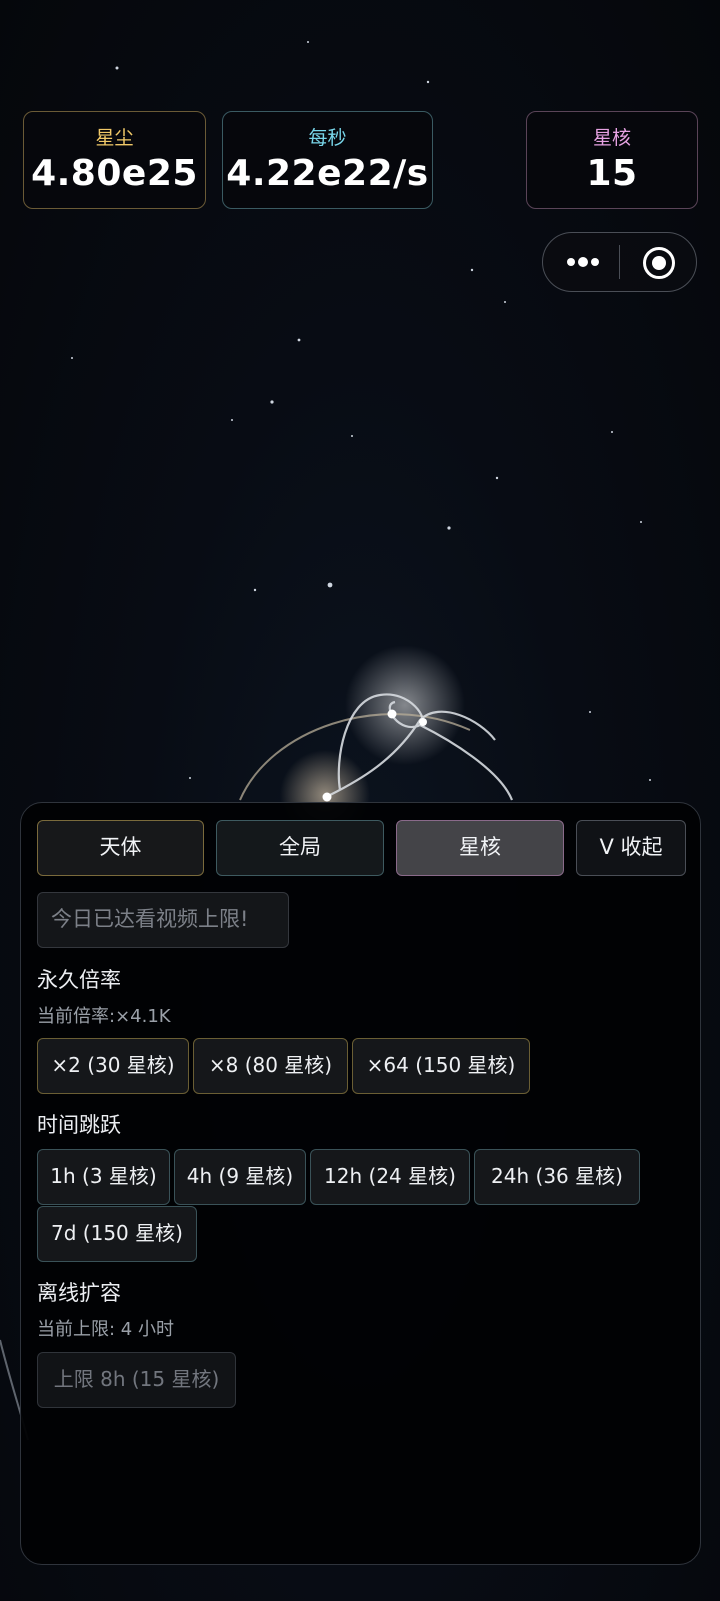  I want to click on capsule-menu, so click(619, 262).